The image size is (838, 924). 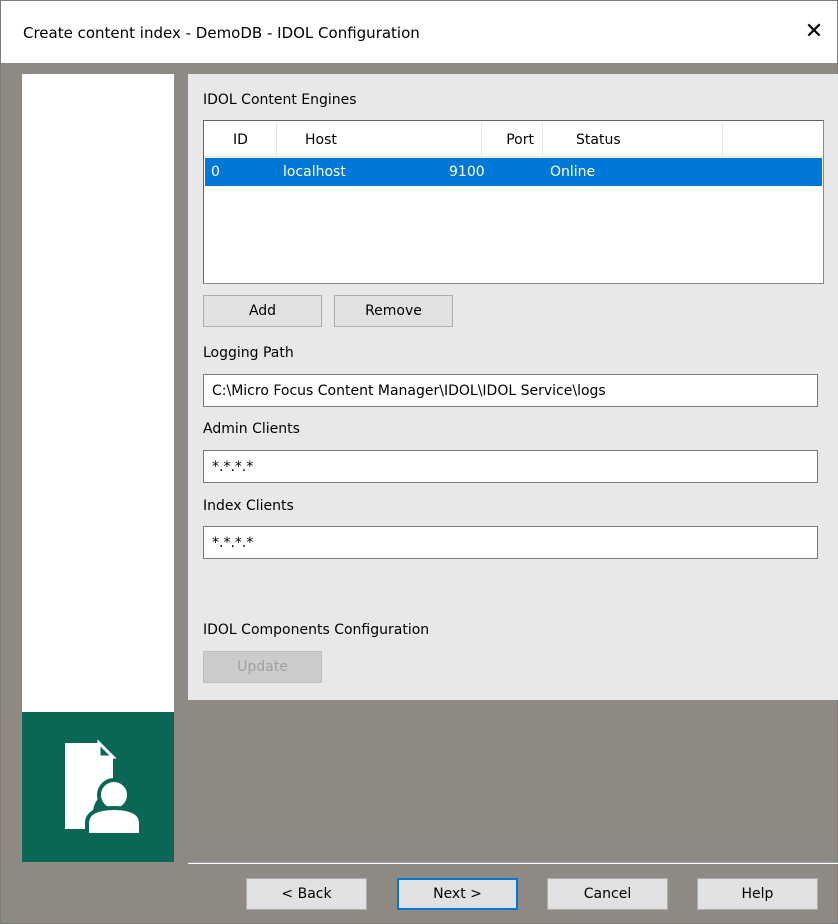 I want to click on column-header-host: Host, so click(x=379, y=139).